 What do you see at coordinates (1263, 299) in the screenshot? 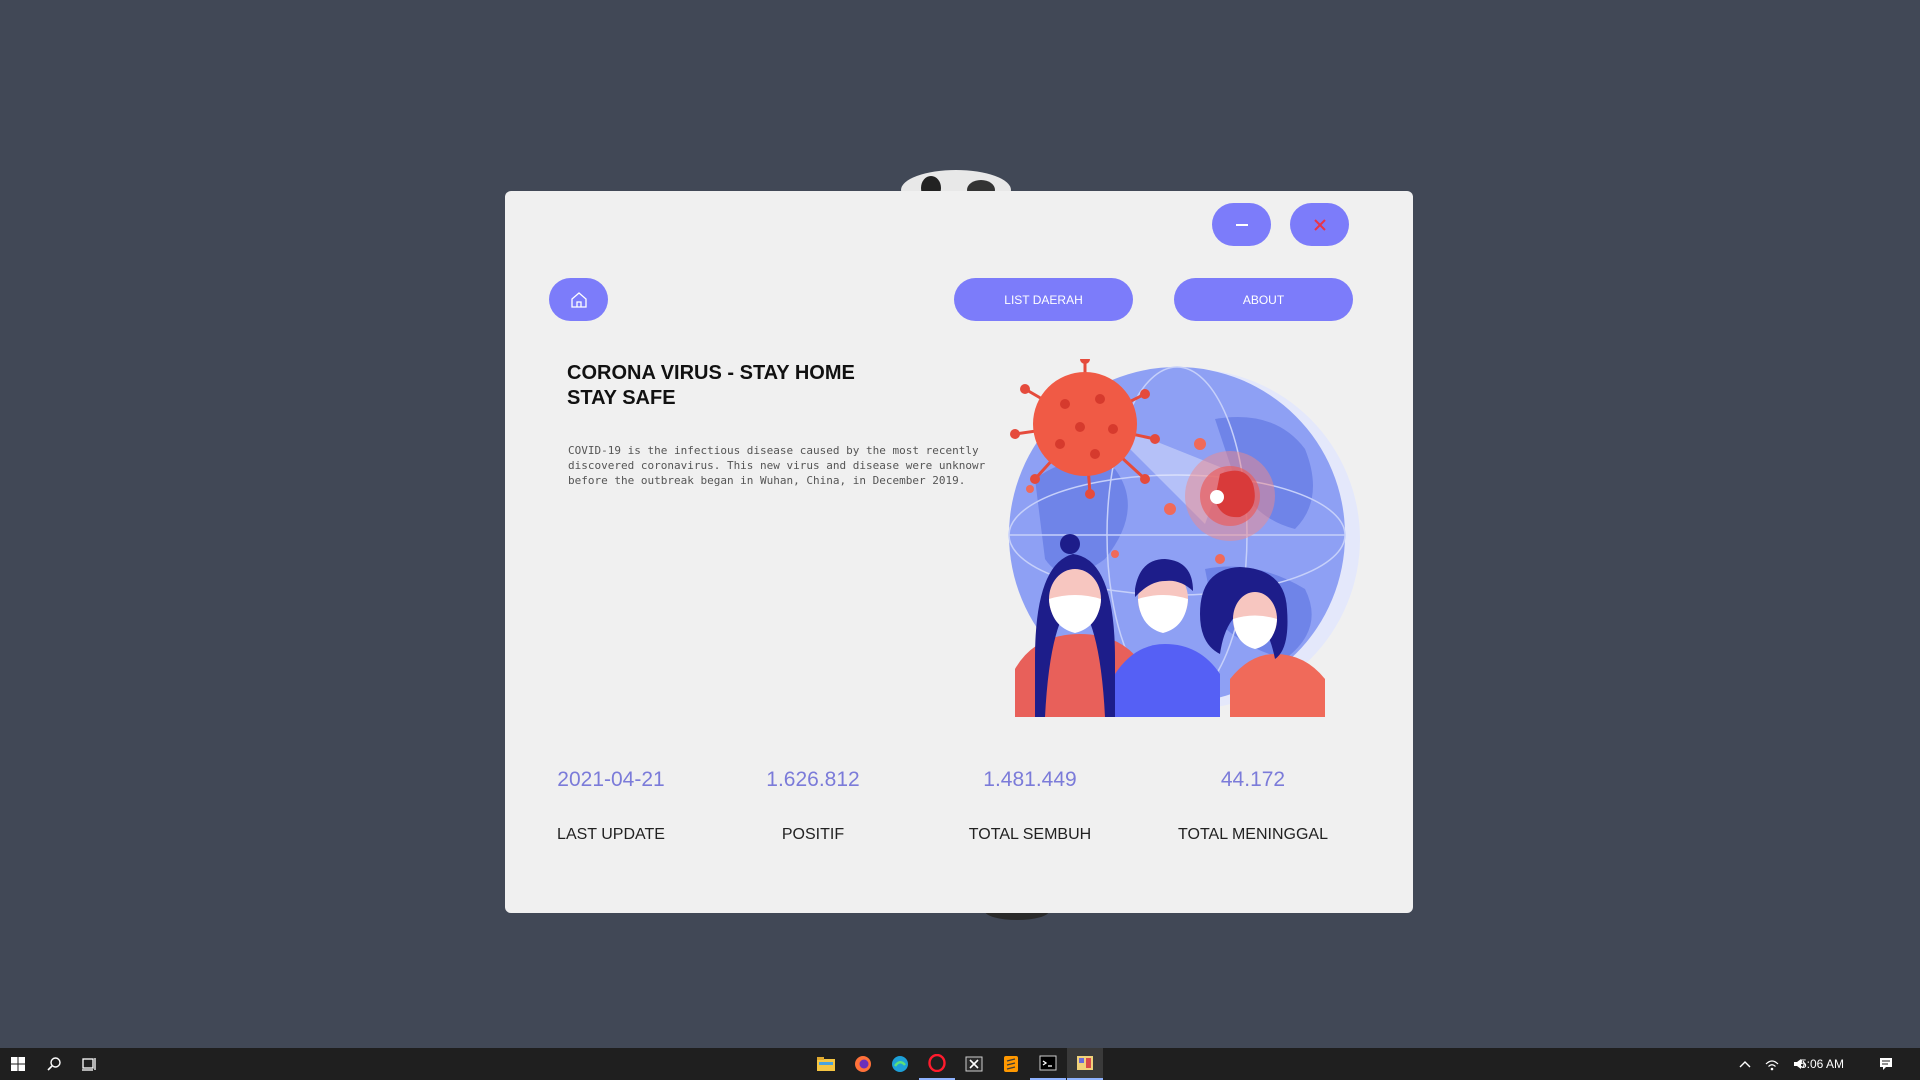
I see `about-button: ABOUT` at bounding box center [1263, 299].